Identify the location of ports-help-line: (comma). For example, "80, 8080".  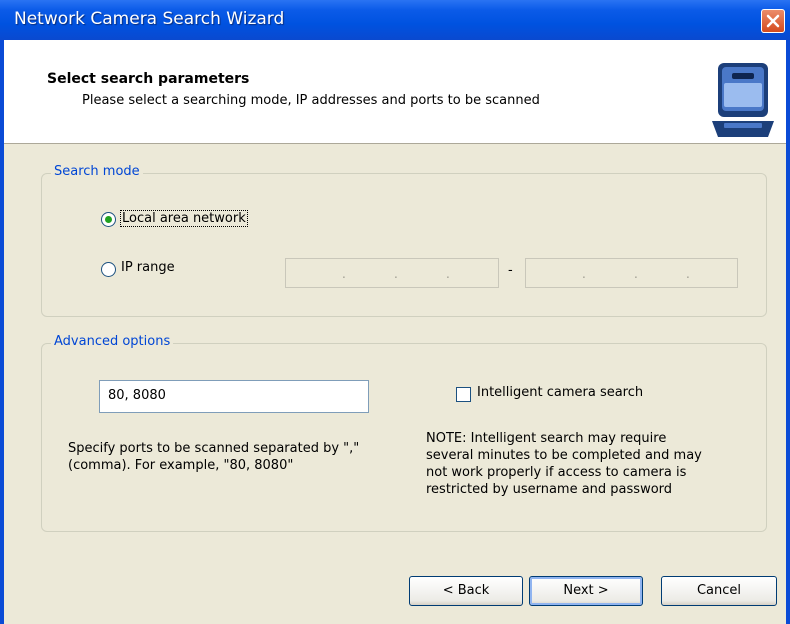
(181, 465).